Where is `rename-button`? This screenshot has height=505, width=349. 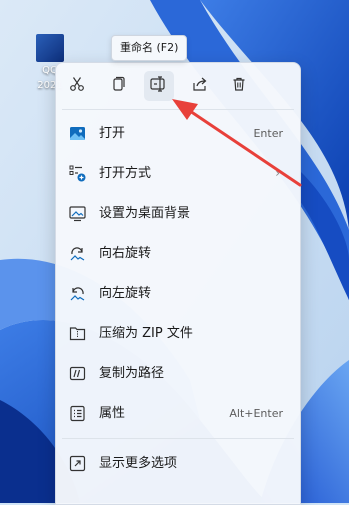 rename-button is located at coordinates (159, 86).